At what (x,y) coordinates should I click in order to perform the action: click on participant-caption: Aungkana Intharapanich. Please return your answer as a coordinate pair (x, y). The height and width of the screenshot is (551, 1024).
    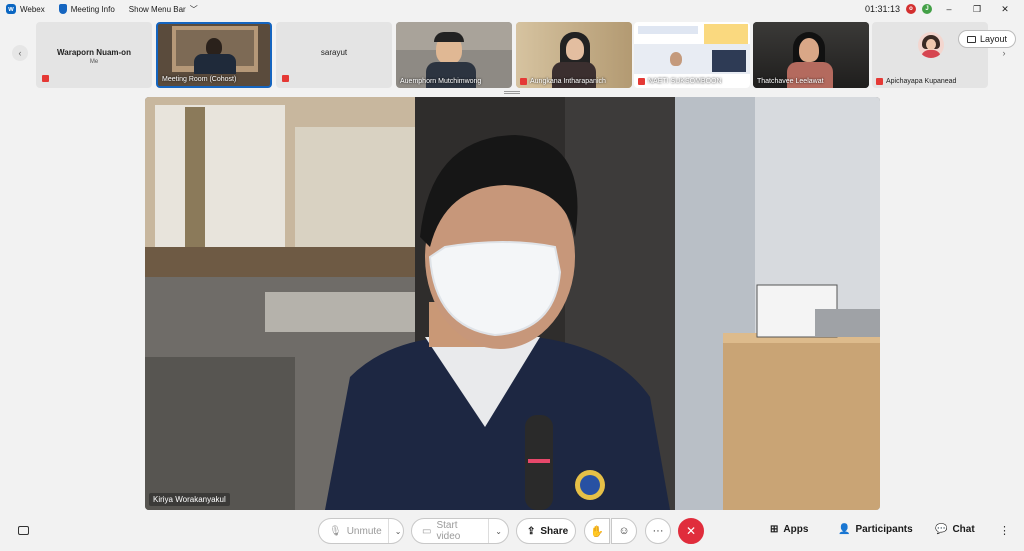
    Looking at the image, I should click on (563, 81).